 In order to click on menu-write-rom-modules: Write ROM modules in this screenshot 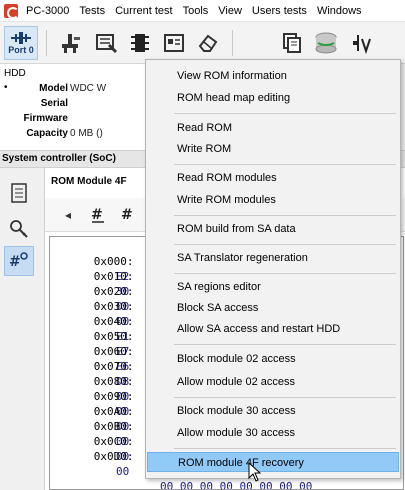, I will do `click(273, 200)`.